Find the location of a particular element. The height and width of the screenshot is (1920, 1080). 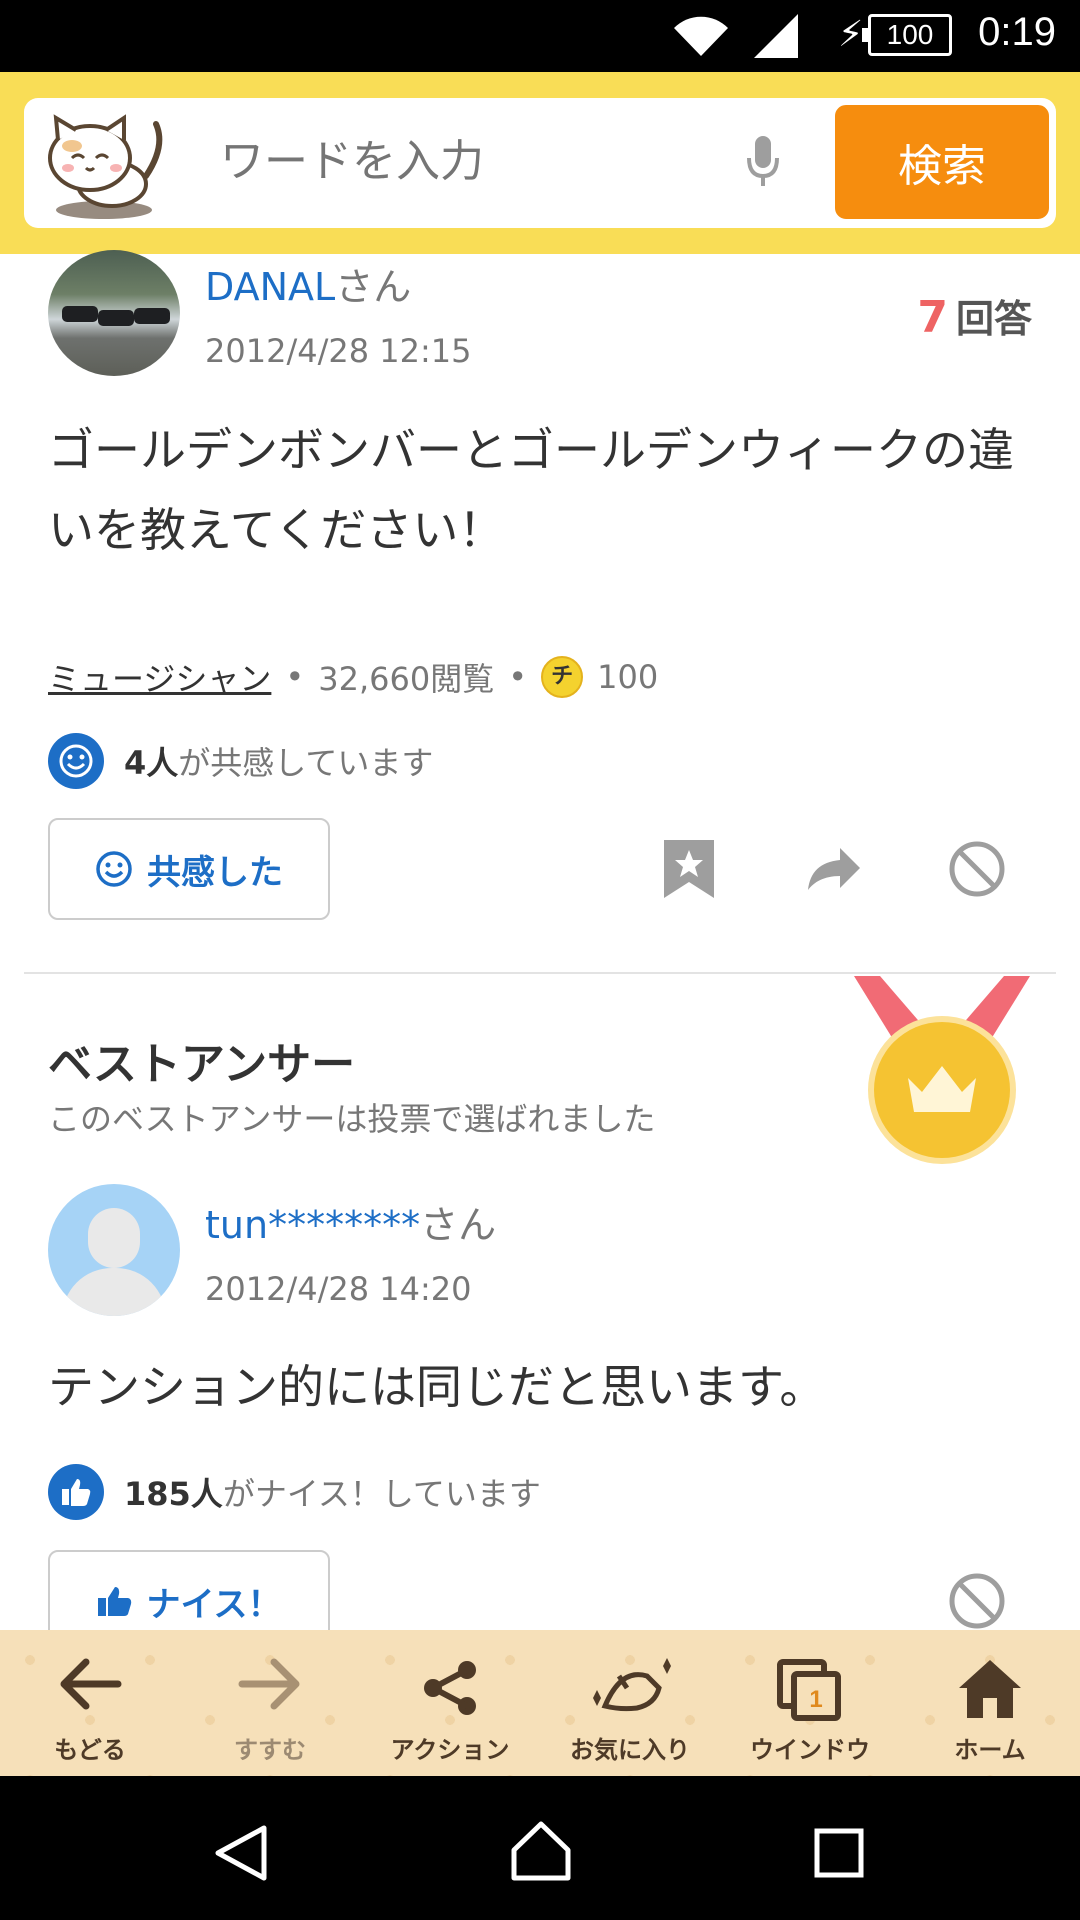

nav-home-icon is located at coordinates (541, 1851).